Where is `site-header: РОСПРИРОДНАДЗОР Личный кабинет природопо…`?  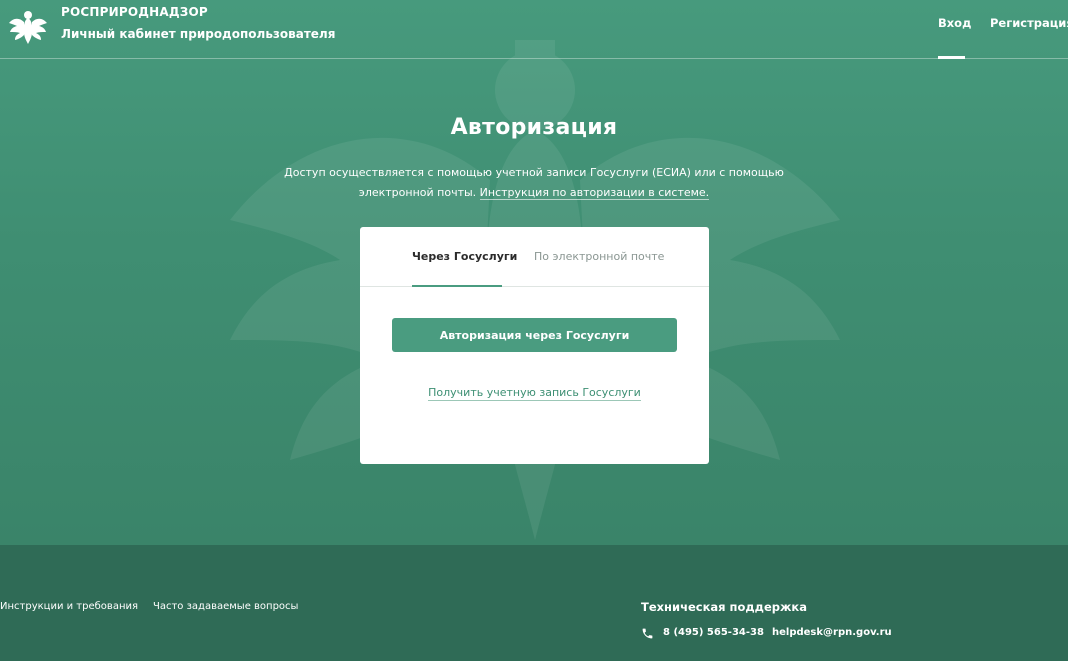 site-header: РОСПРИРОДНАДЗОР Личный кабинет природопо… is located at coordinates (534, 29).